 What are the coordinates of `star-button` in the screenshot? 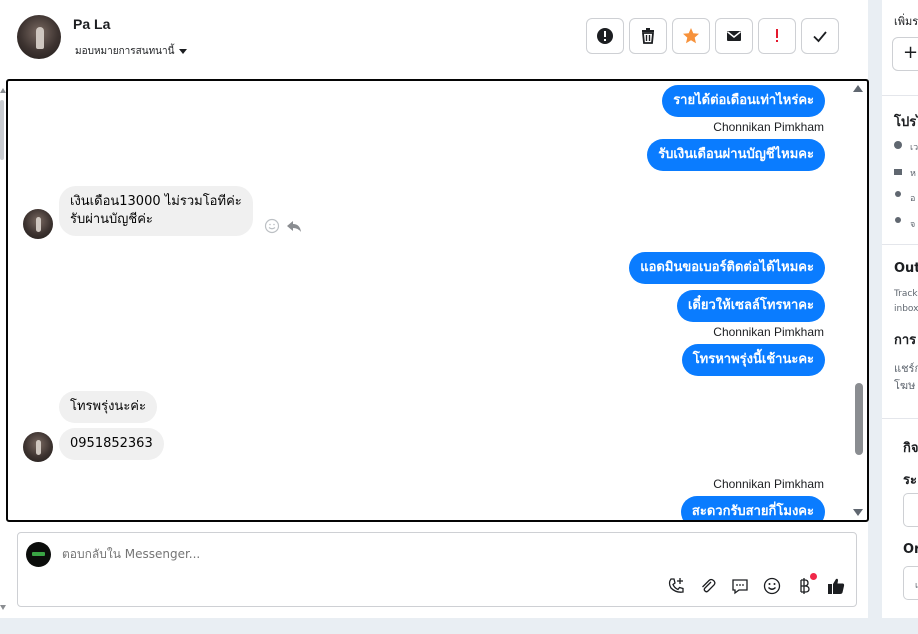 It's located at (691, 36).